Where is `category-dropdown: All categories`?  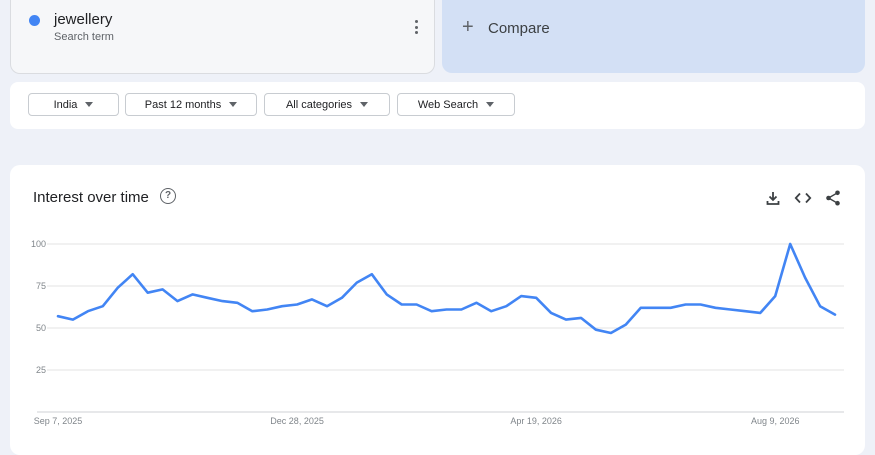 category-dropdown: All categories is located at coordinates (327, 104).